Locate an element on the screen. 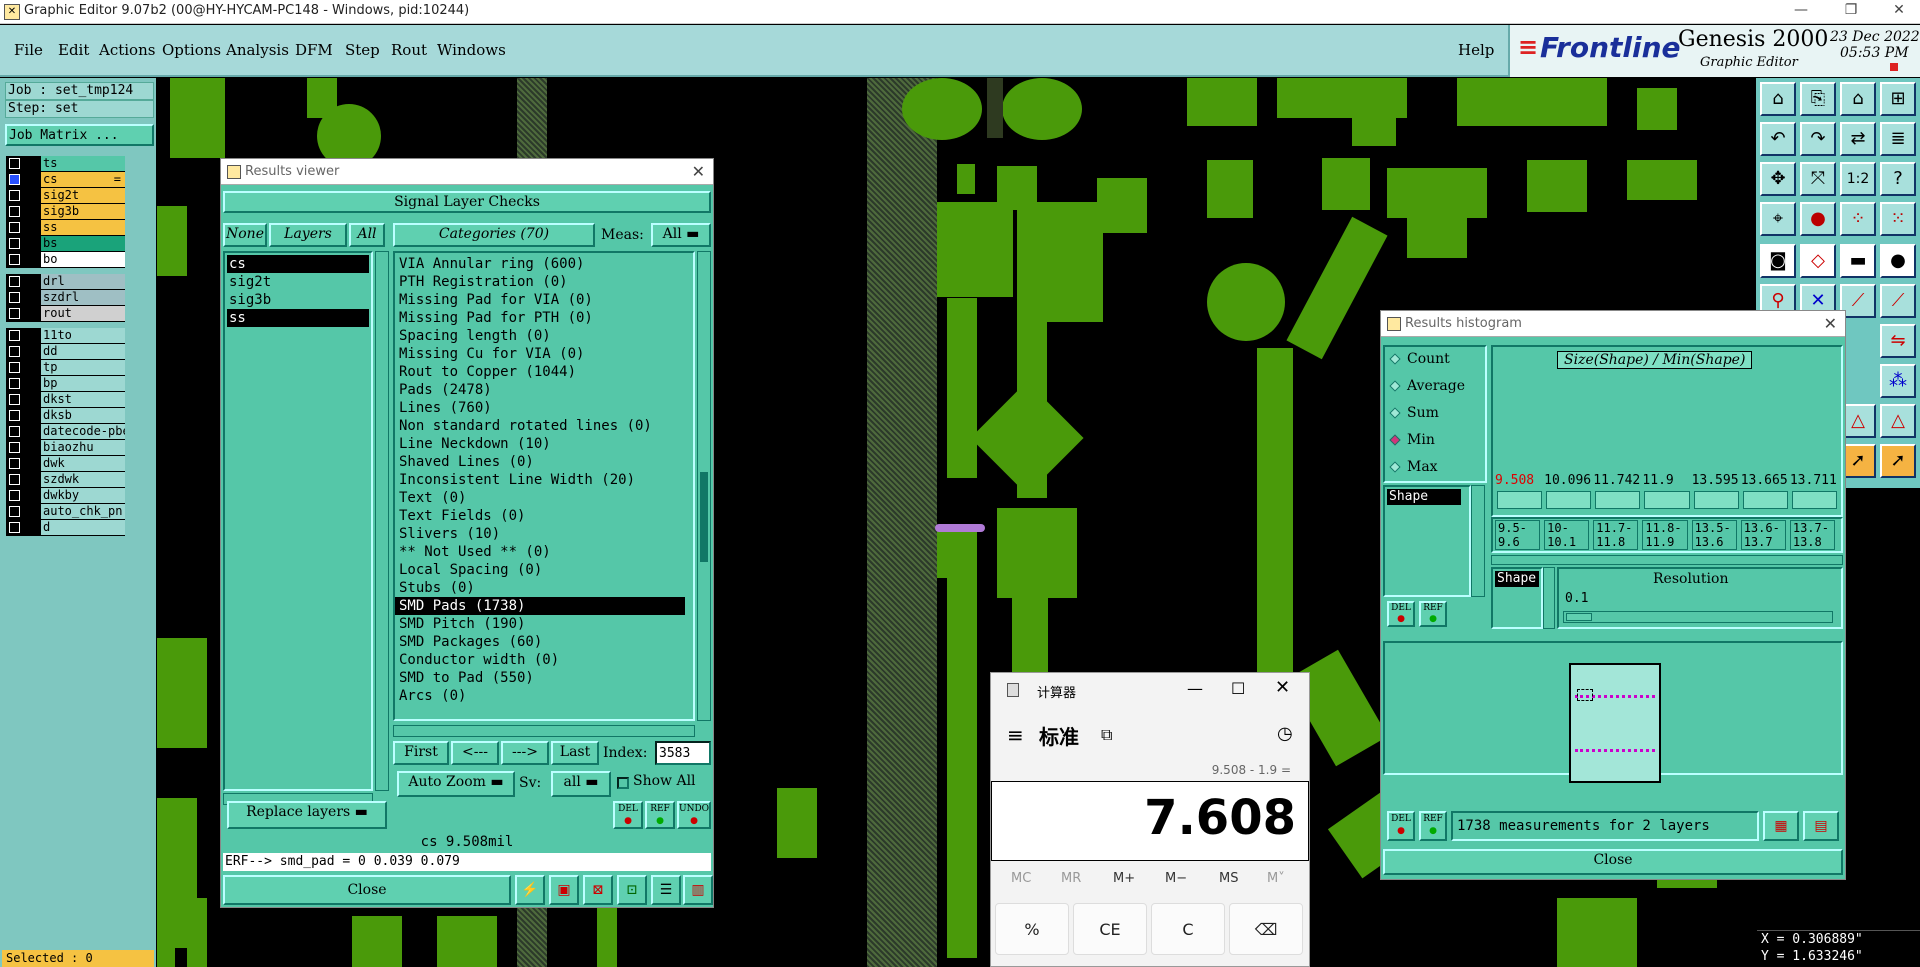 The width and height of the screenshot is (1920, 967). tool-home-icon: ⌂ is located at coordinates (1778, 99).